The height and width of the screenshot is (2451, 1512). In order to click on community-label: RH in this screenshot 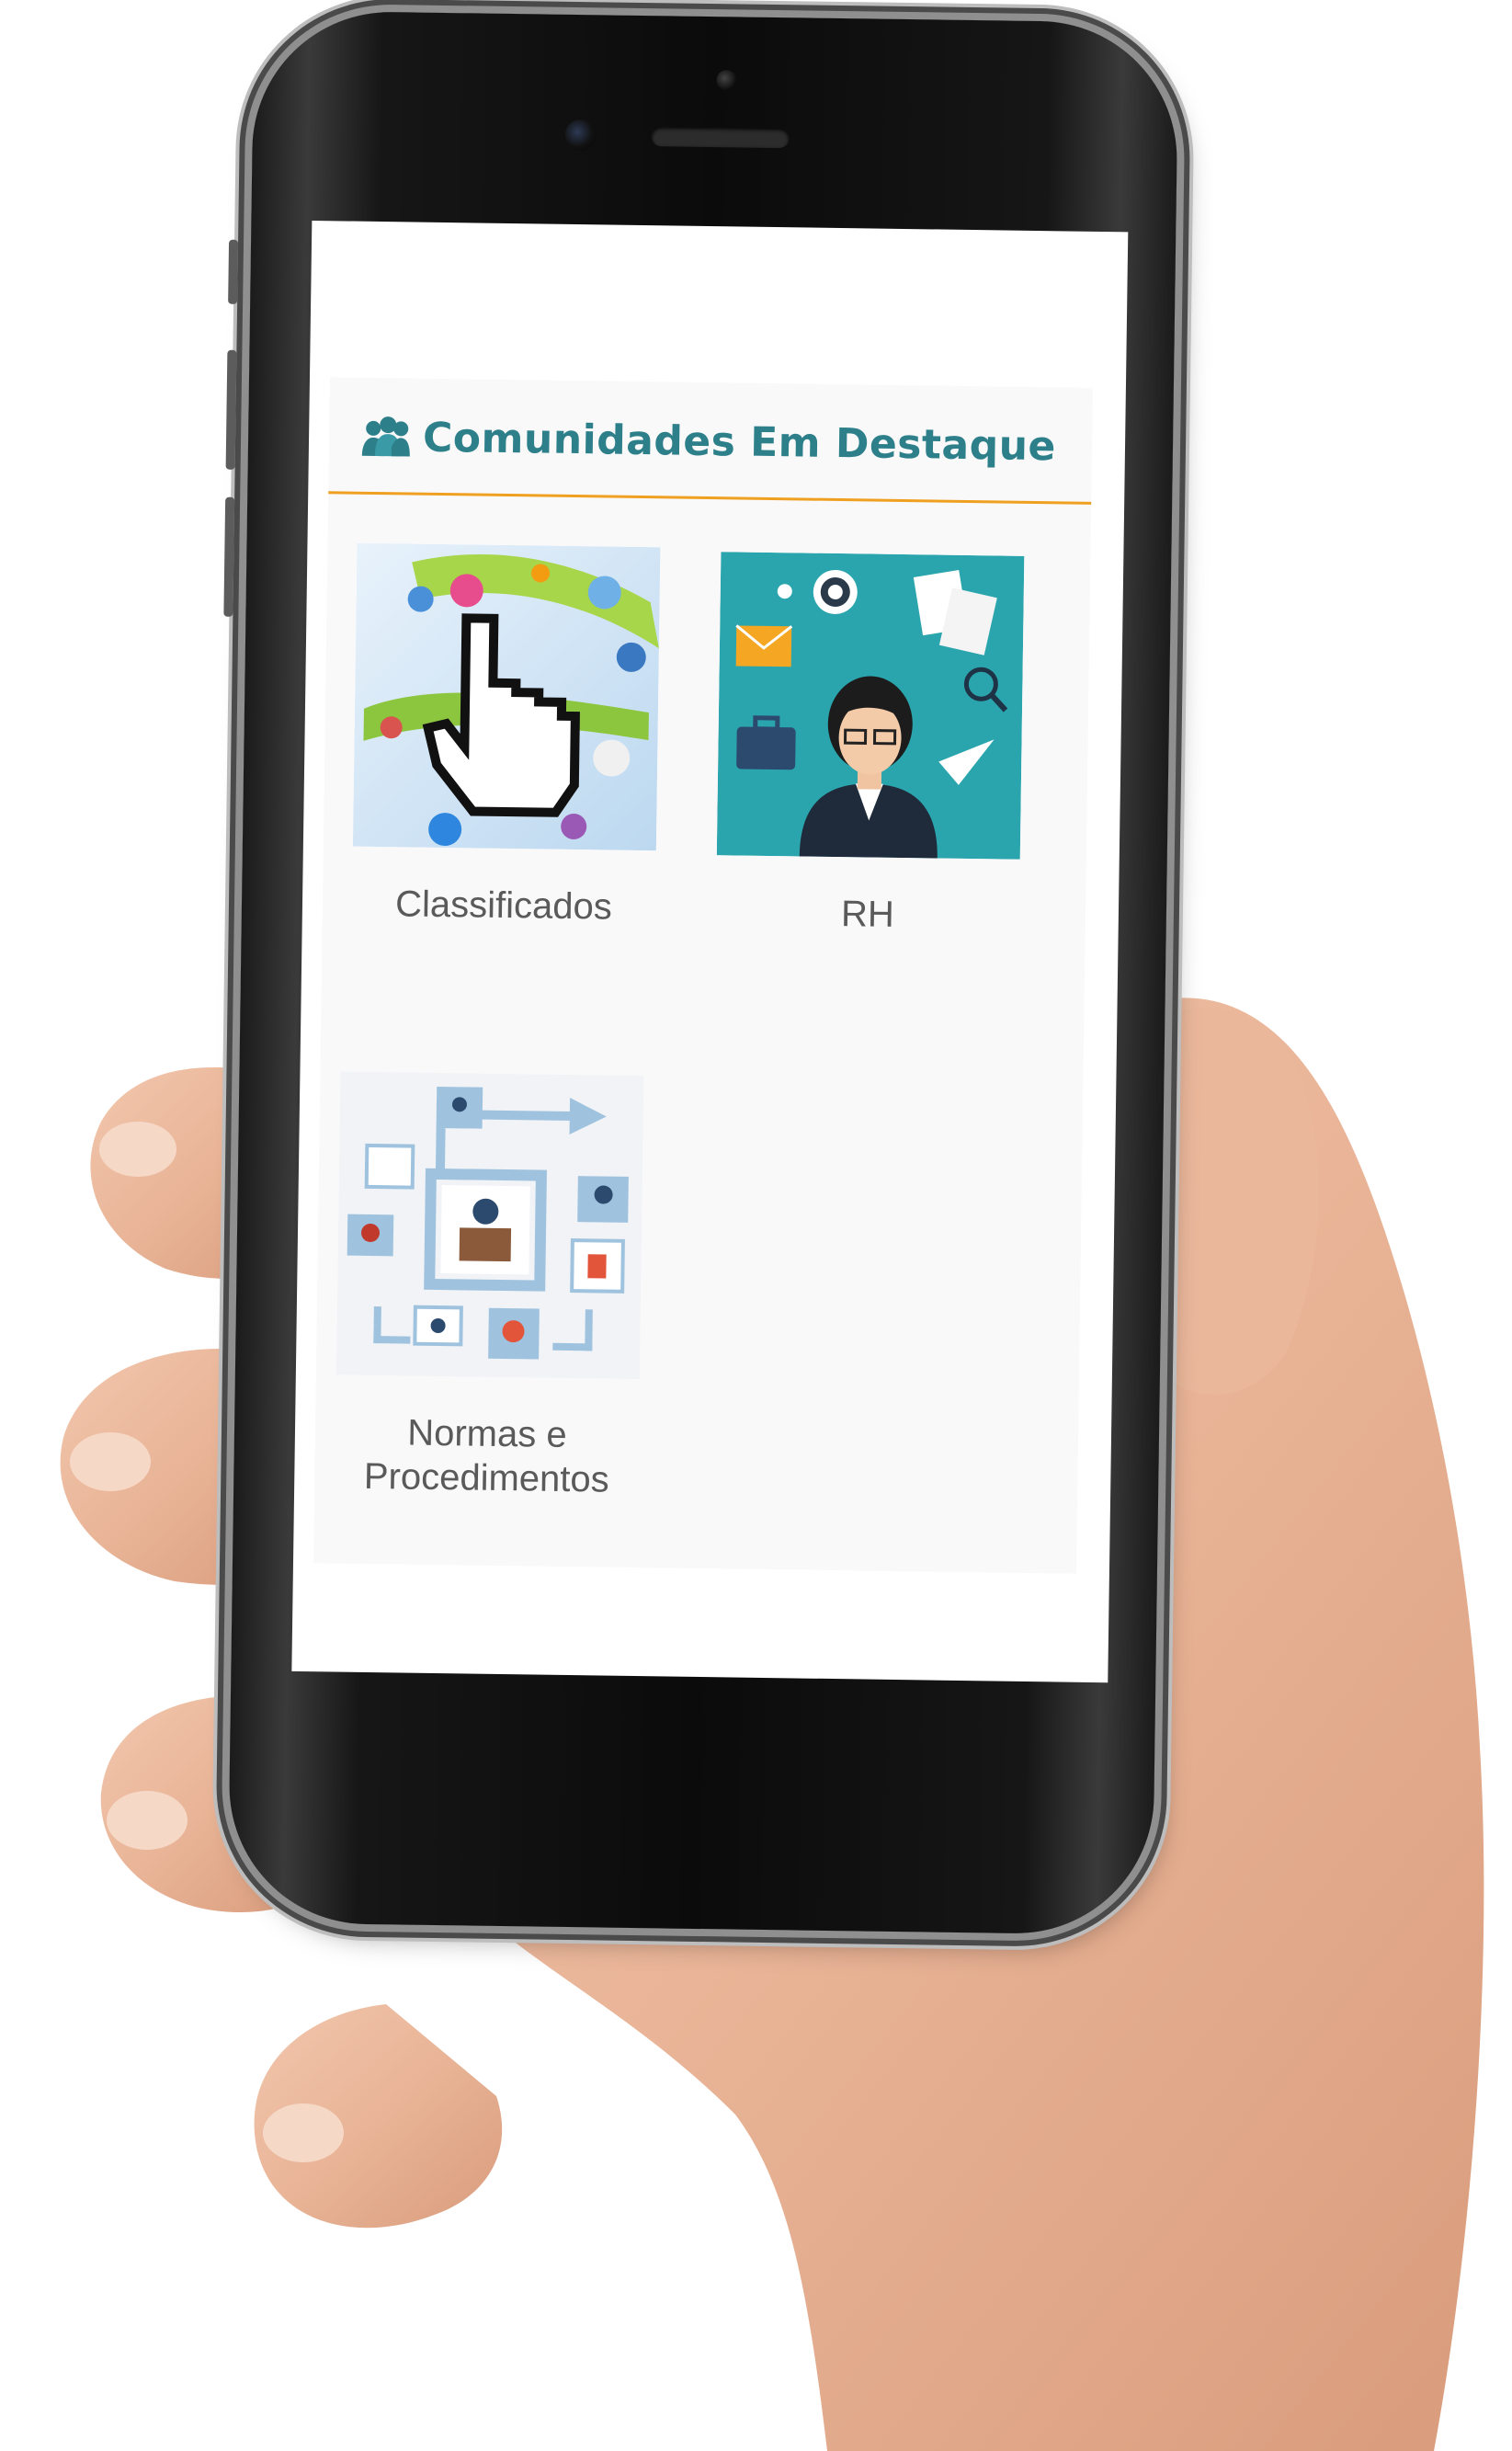, I will do `click(868, 914)`.